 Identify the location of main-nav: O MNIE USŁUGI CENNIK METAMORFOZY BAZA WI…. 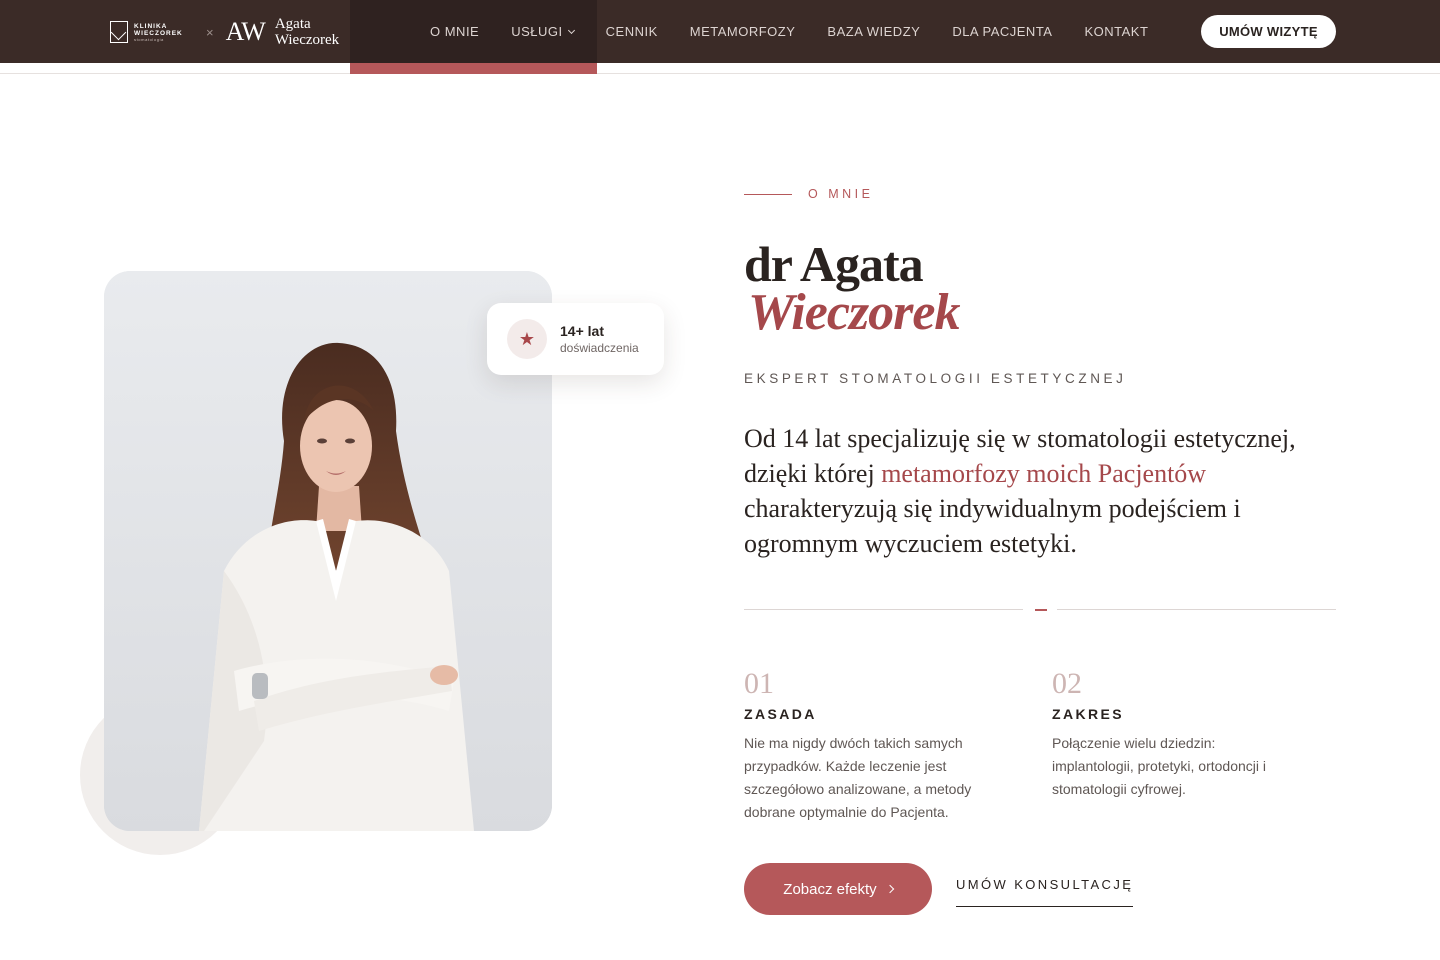
(805, 31).